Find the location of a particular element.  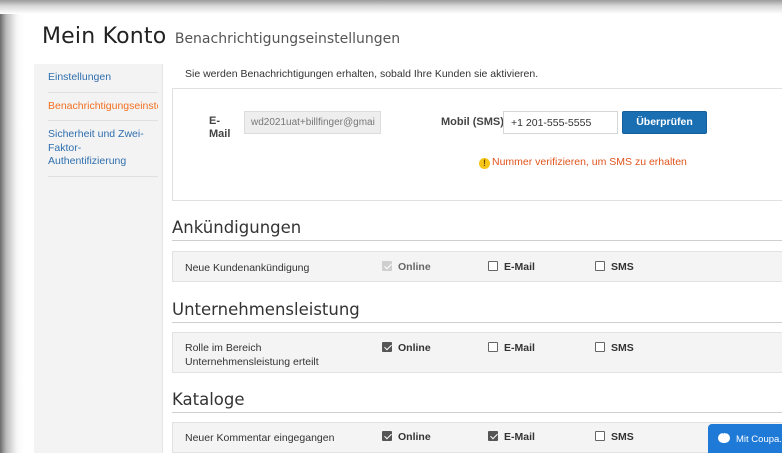

sidebar-item-settings: Einstellungen is located at coordinates (103, 78).